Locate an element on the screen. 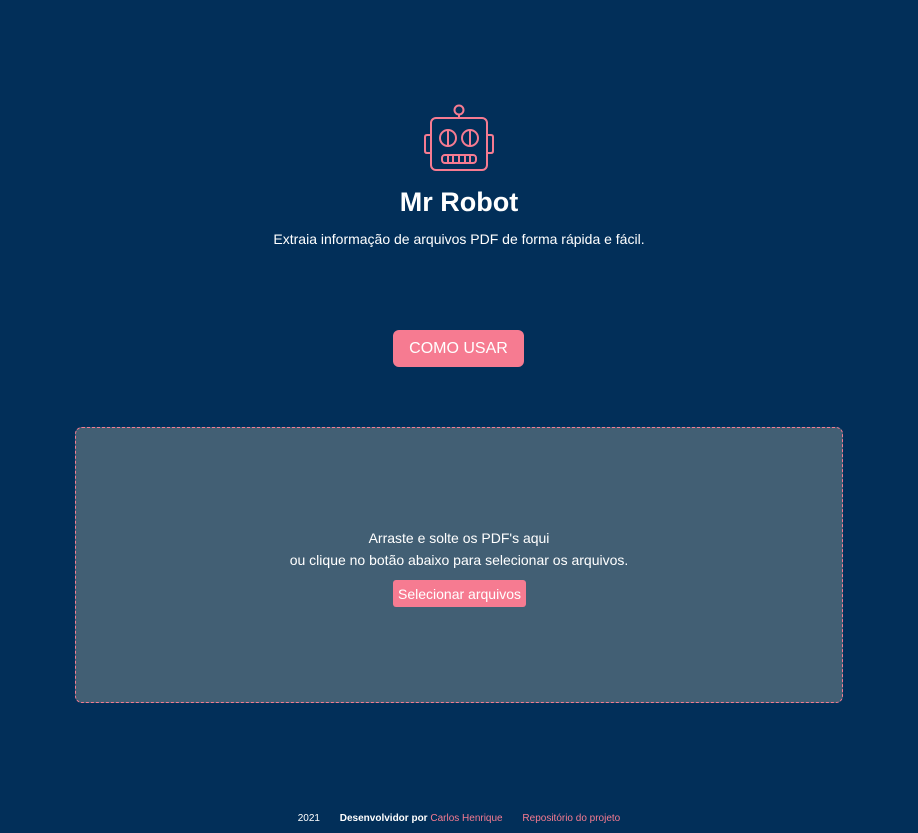 This screenshot has width=918, height=833. how-to-use-button: Como usar is located at coordinates (458, 348).